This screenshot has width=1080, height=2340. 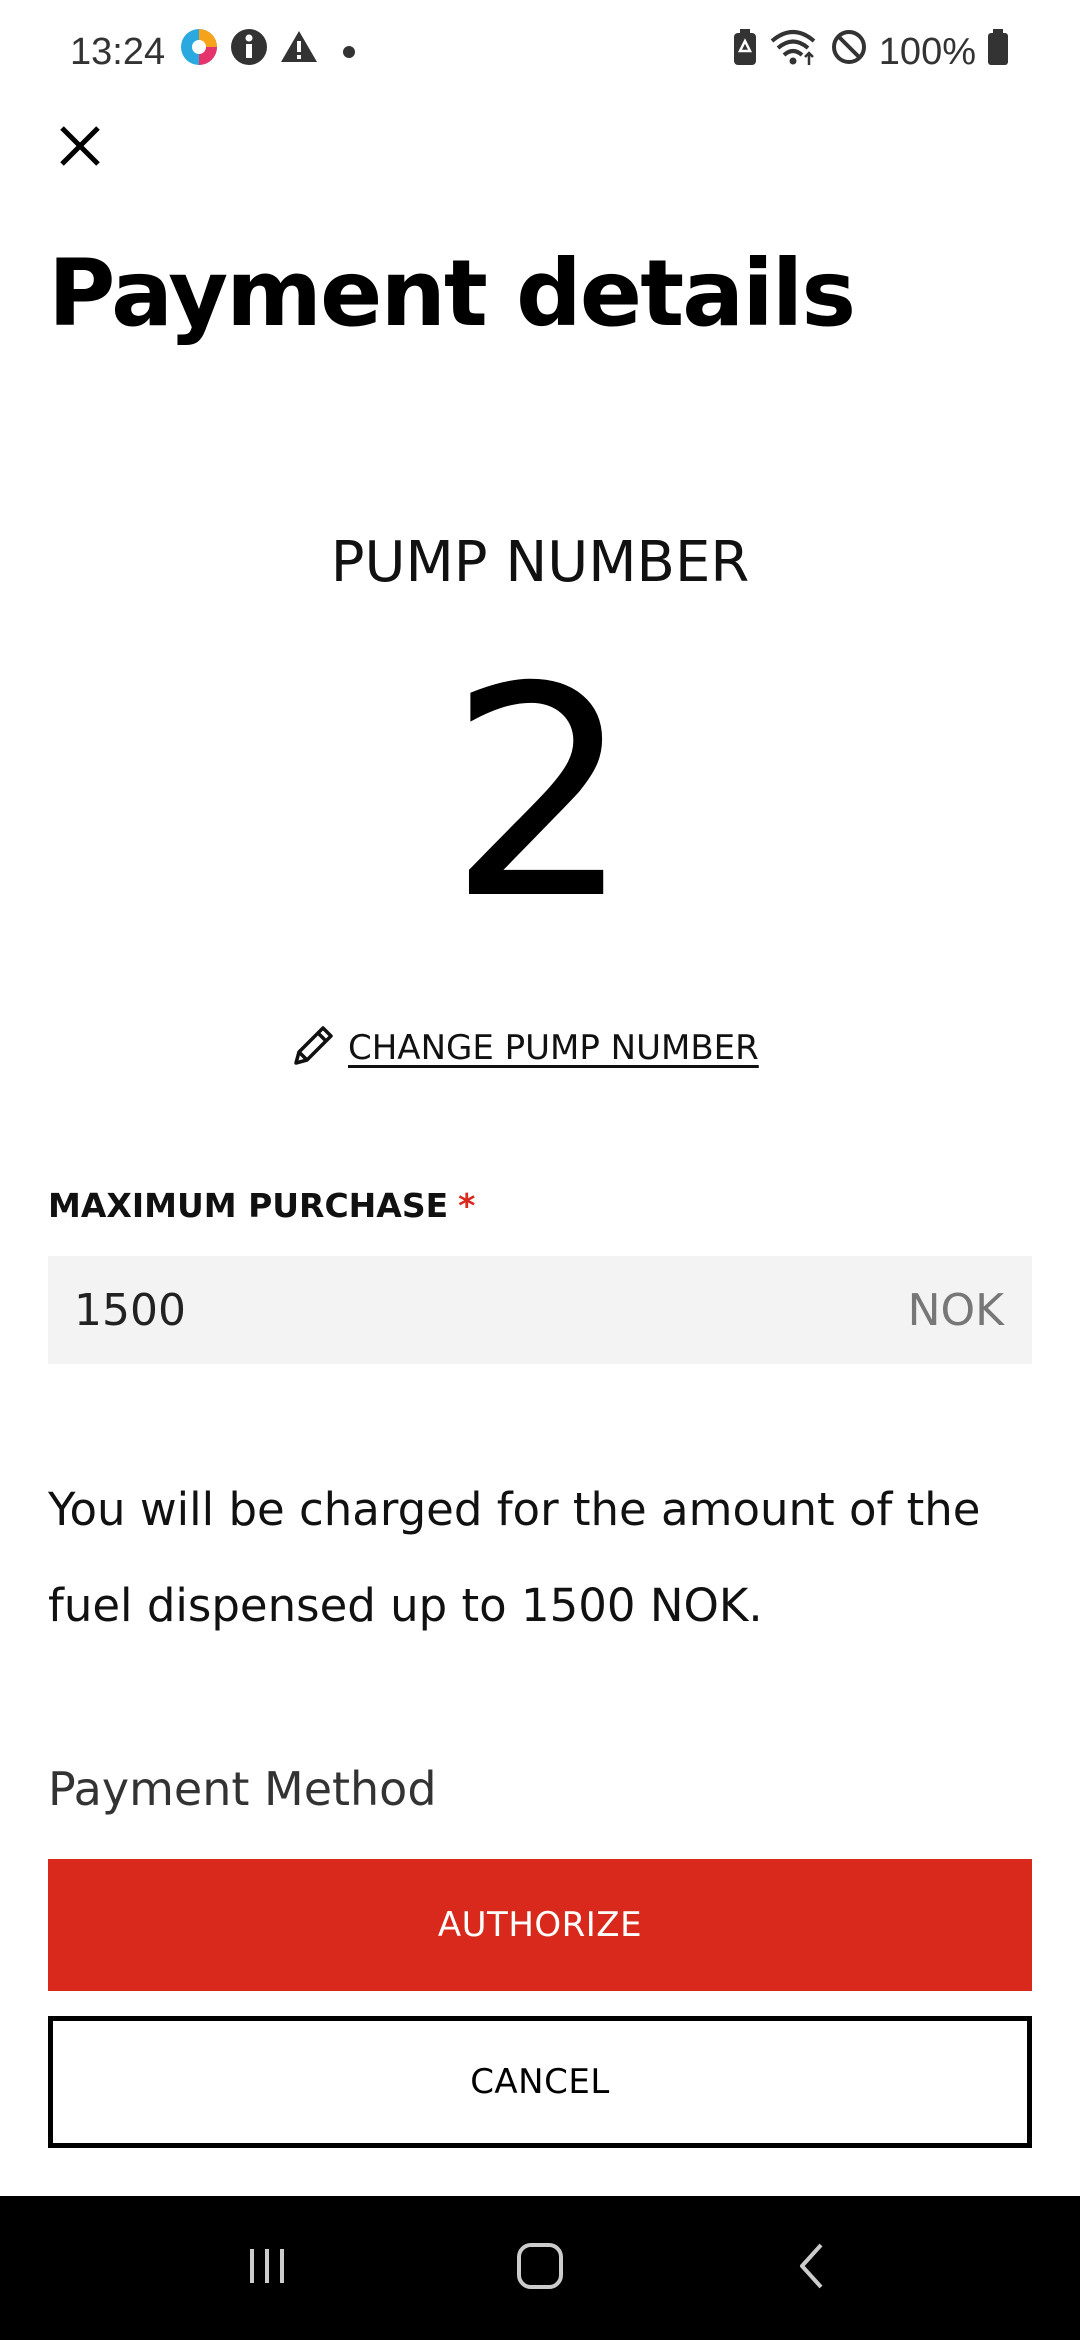 I want to click on pump-number-label: PUMP NUMBER, so click(x=540, y=562).